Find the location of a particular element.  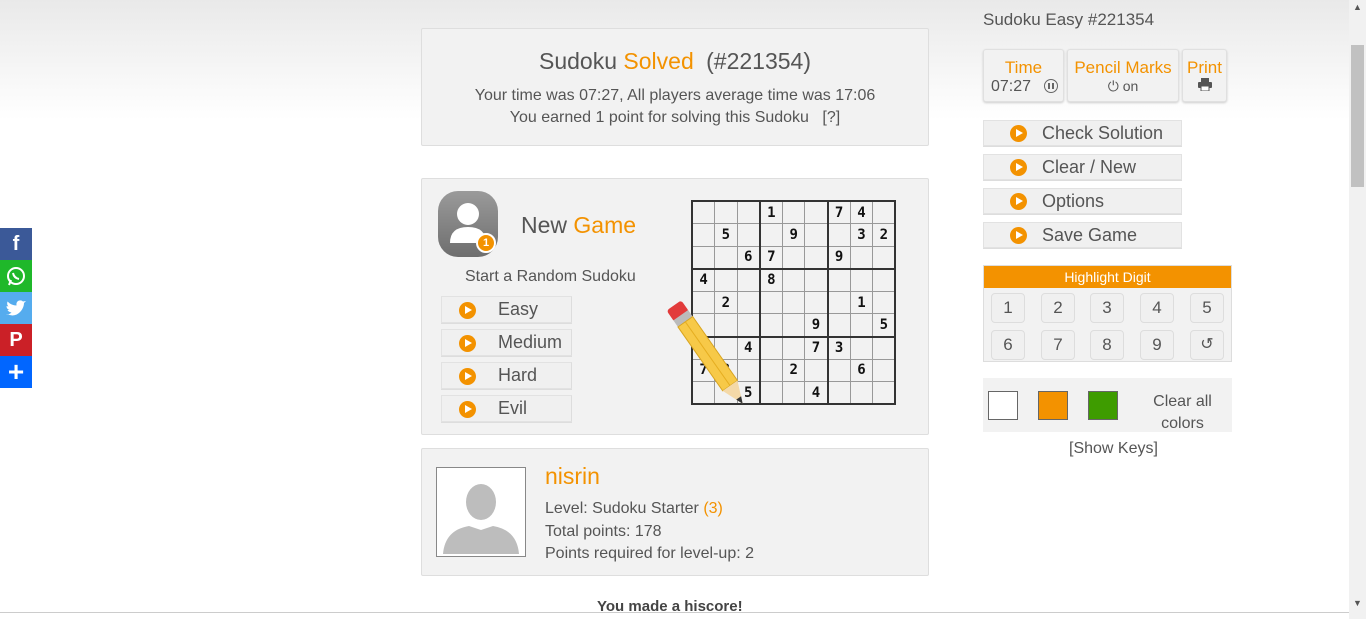

time-box: Time 07:27 is located at coordinates (1023, 75).